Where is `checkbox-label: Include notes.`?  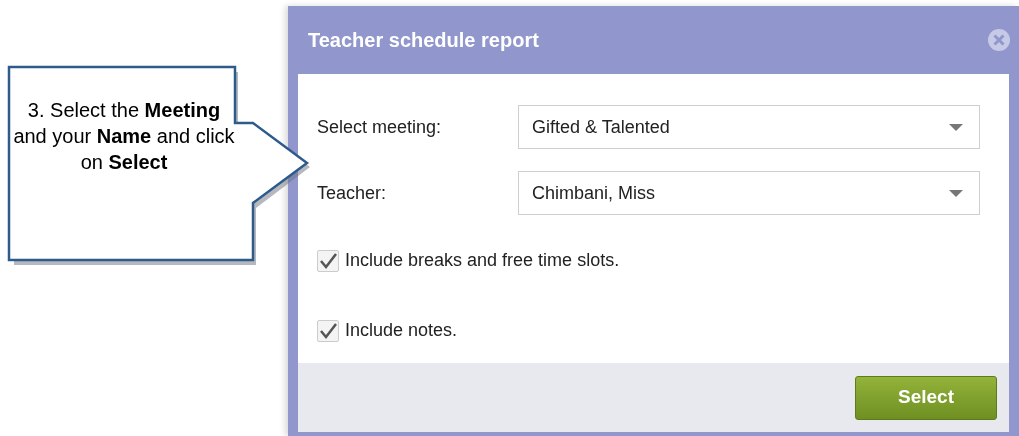 checkbox-label: Include notes. is located at coordinates (401, 330).